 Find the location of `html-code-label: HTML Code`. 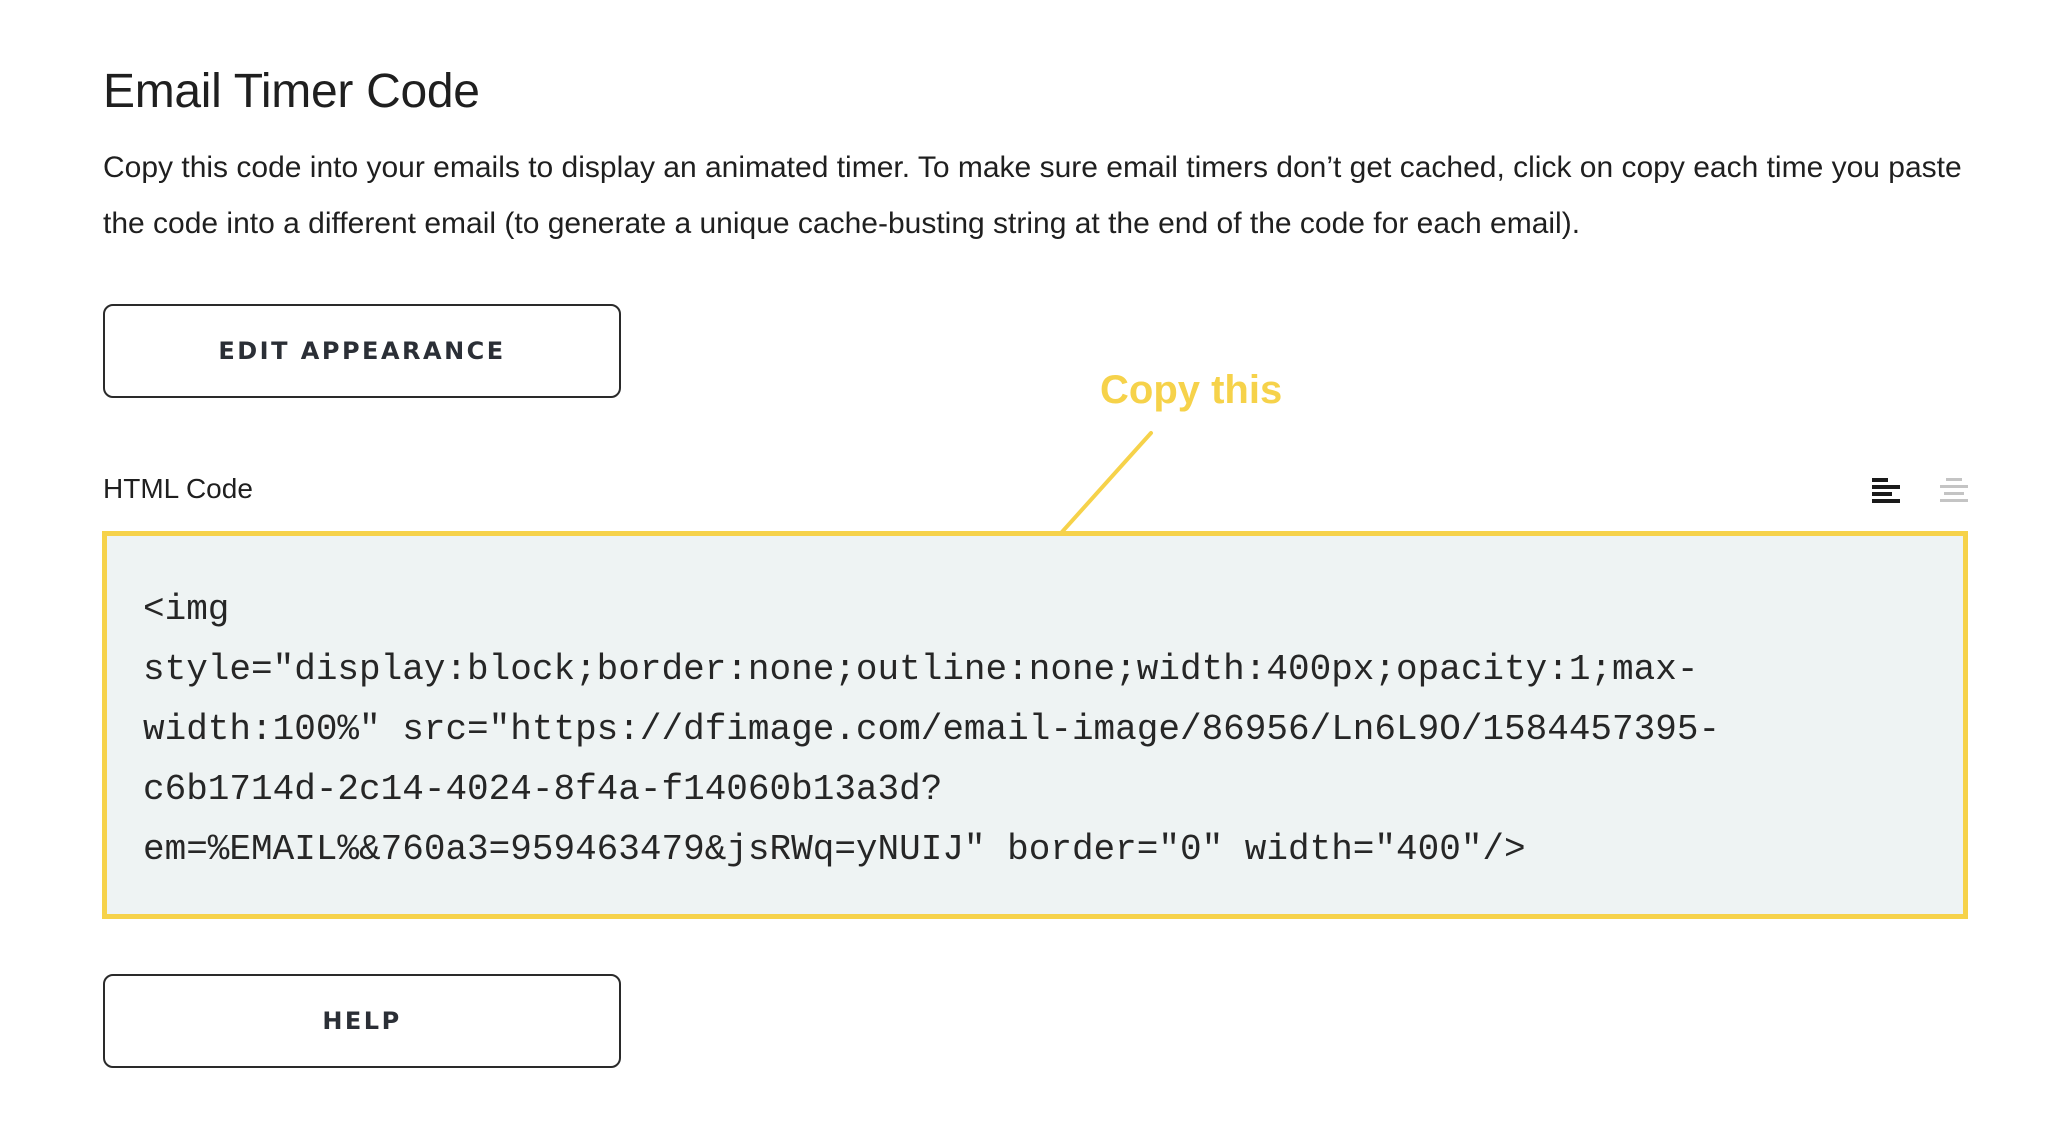

html-code-label: HTML Code is located at coordinates (178, 488).